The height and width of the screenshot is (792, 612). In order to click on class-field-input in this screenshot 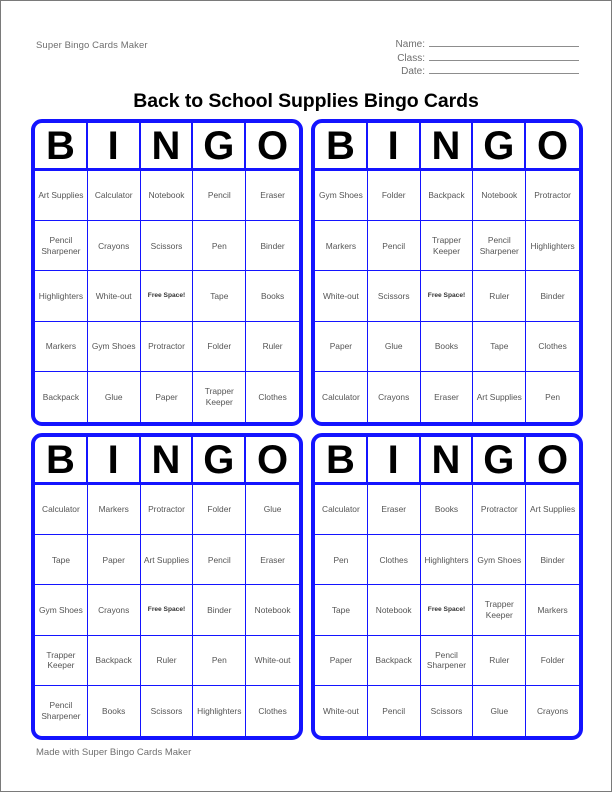, I will do `click(504, 56)`.